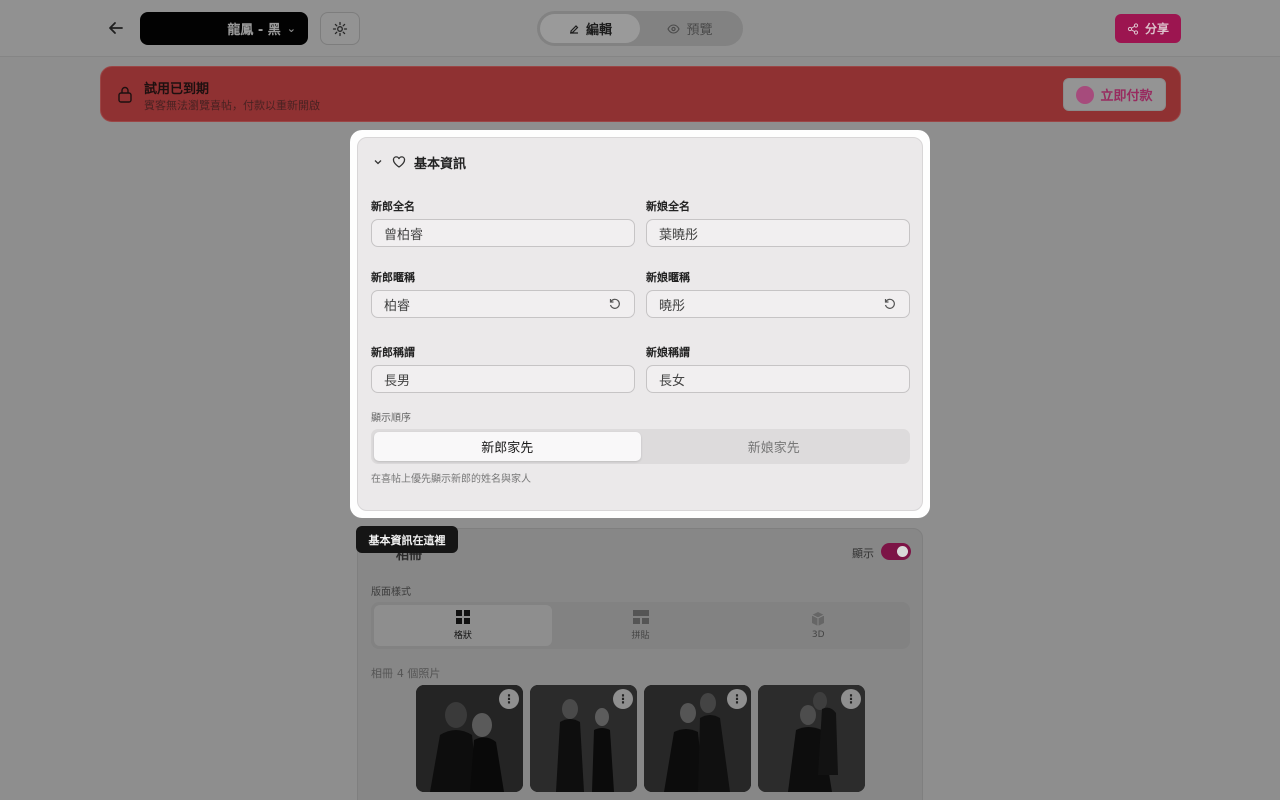  What do you see at coordinates (232, 105) in the screenshot?
I see `banner-subtitle: 賓客無法瀏覽喜帖，付款以重新開啟` at bounding box center [232, 105].